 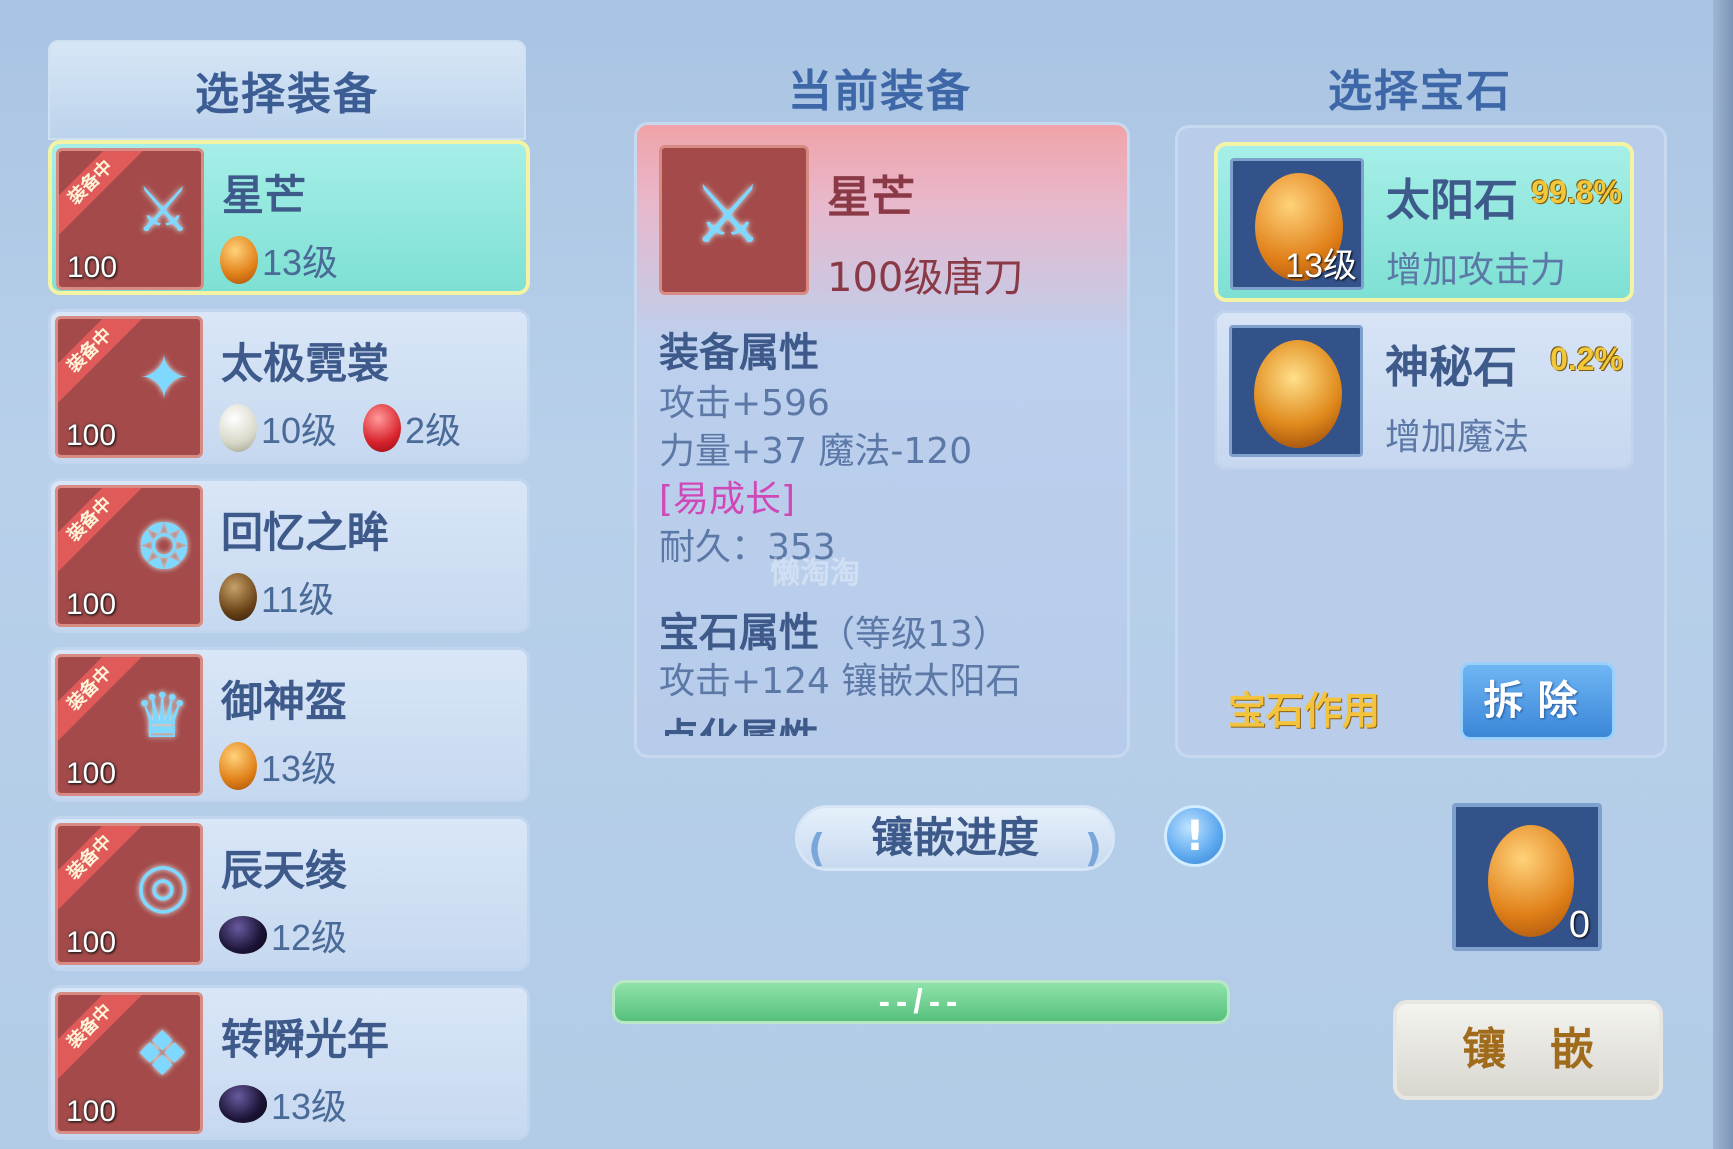 What do you see at coordinates (129, 387) in the screenshot?
I see `equipment-thumb: 装备中 ✦ 100` at bounding box center [129, 387].